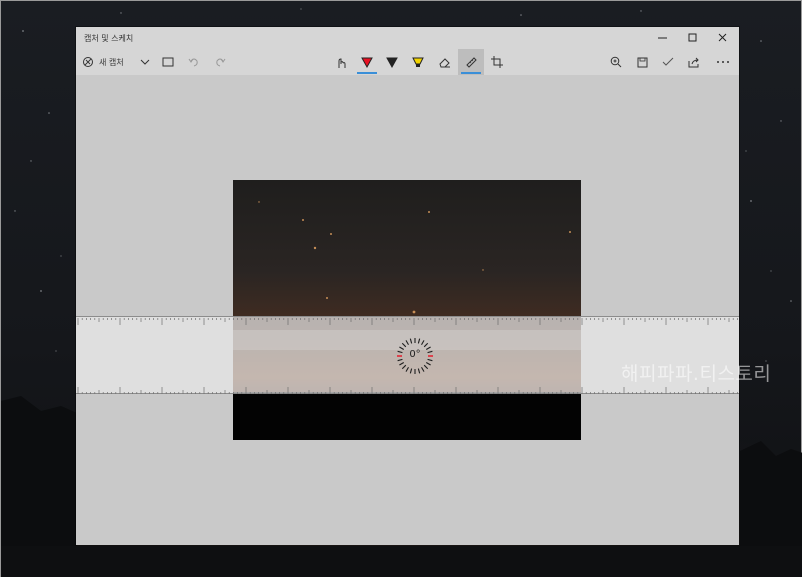  I want to click on share-icon, so click(693, 62).